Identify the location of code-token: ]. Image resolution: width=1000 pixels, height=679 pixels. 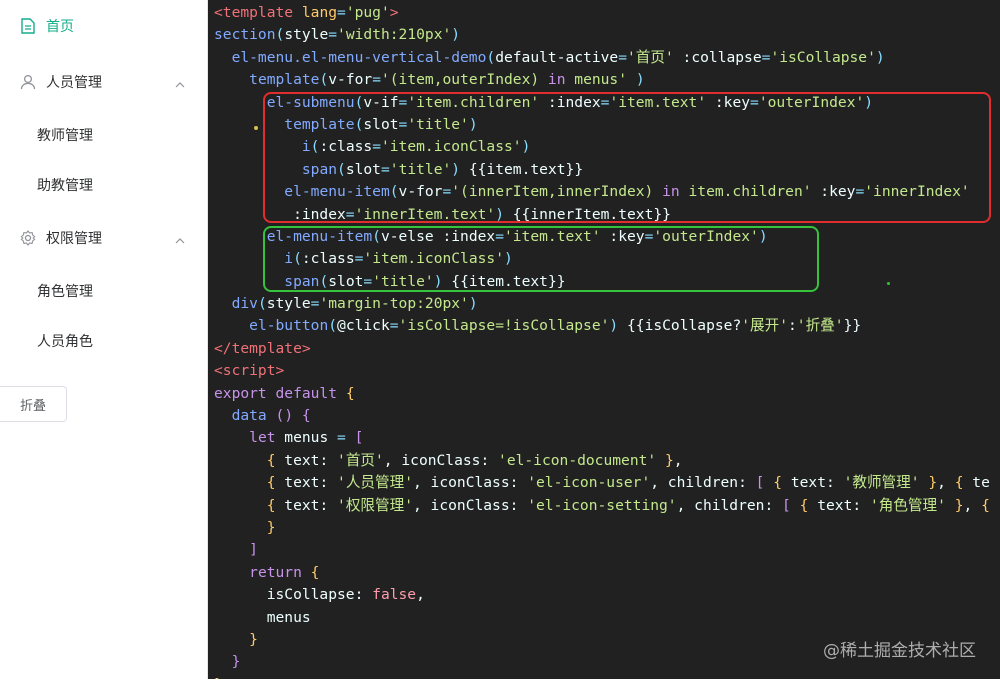
(253, 550).